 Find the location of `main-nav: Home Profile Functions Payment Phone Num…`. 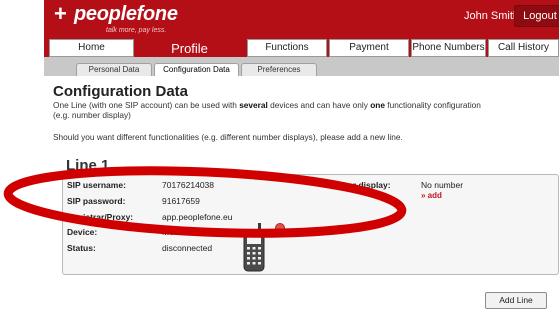

main-nav: Home Profile Functions Payment Phone Num… is located at coordinates (301, 47).